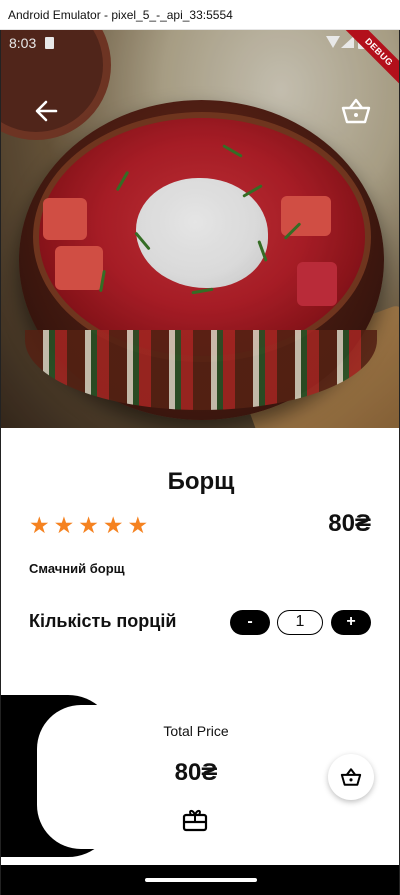 The height and width of the screenshot is (895, 400). What do you see at coordinates (77, 568) in the screenshot?
I see `dish-description: Смачний борщ` at bounding box center [77, 568].